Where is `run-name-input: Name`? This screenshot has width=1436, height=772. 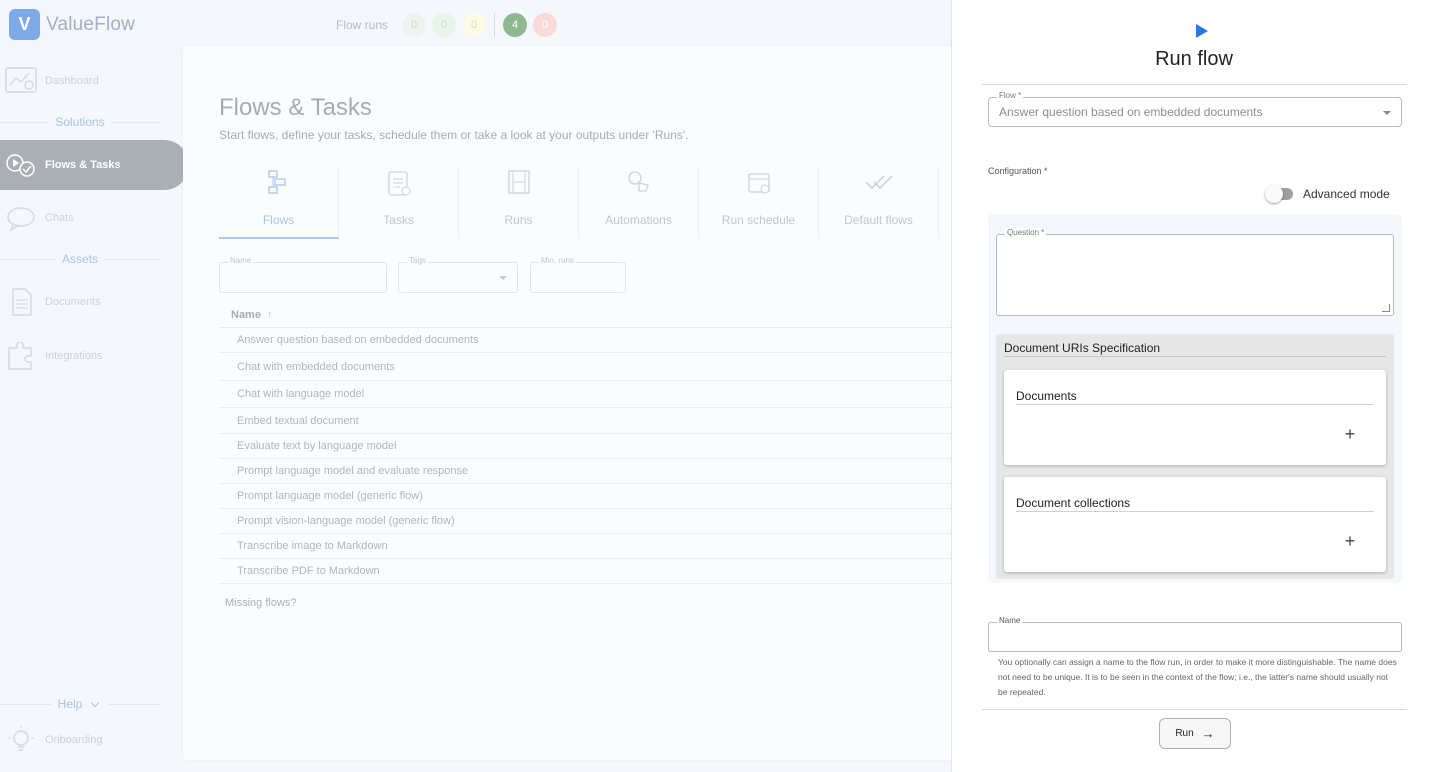 run-name-input: Name is located at coordinates (1195, 634).